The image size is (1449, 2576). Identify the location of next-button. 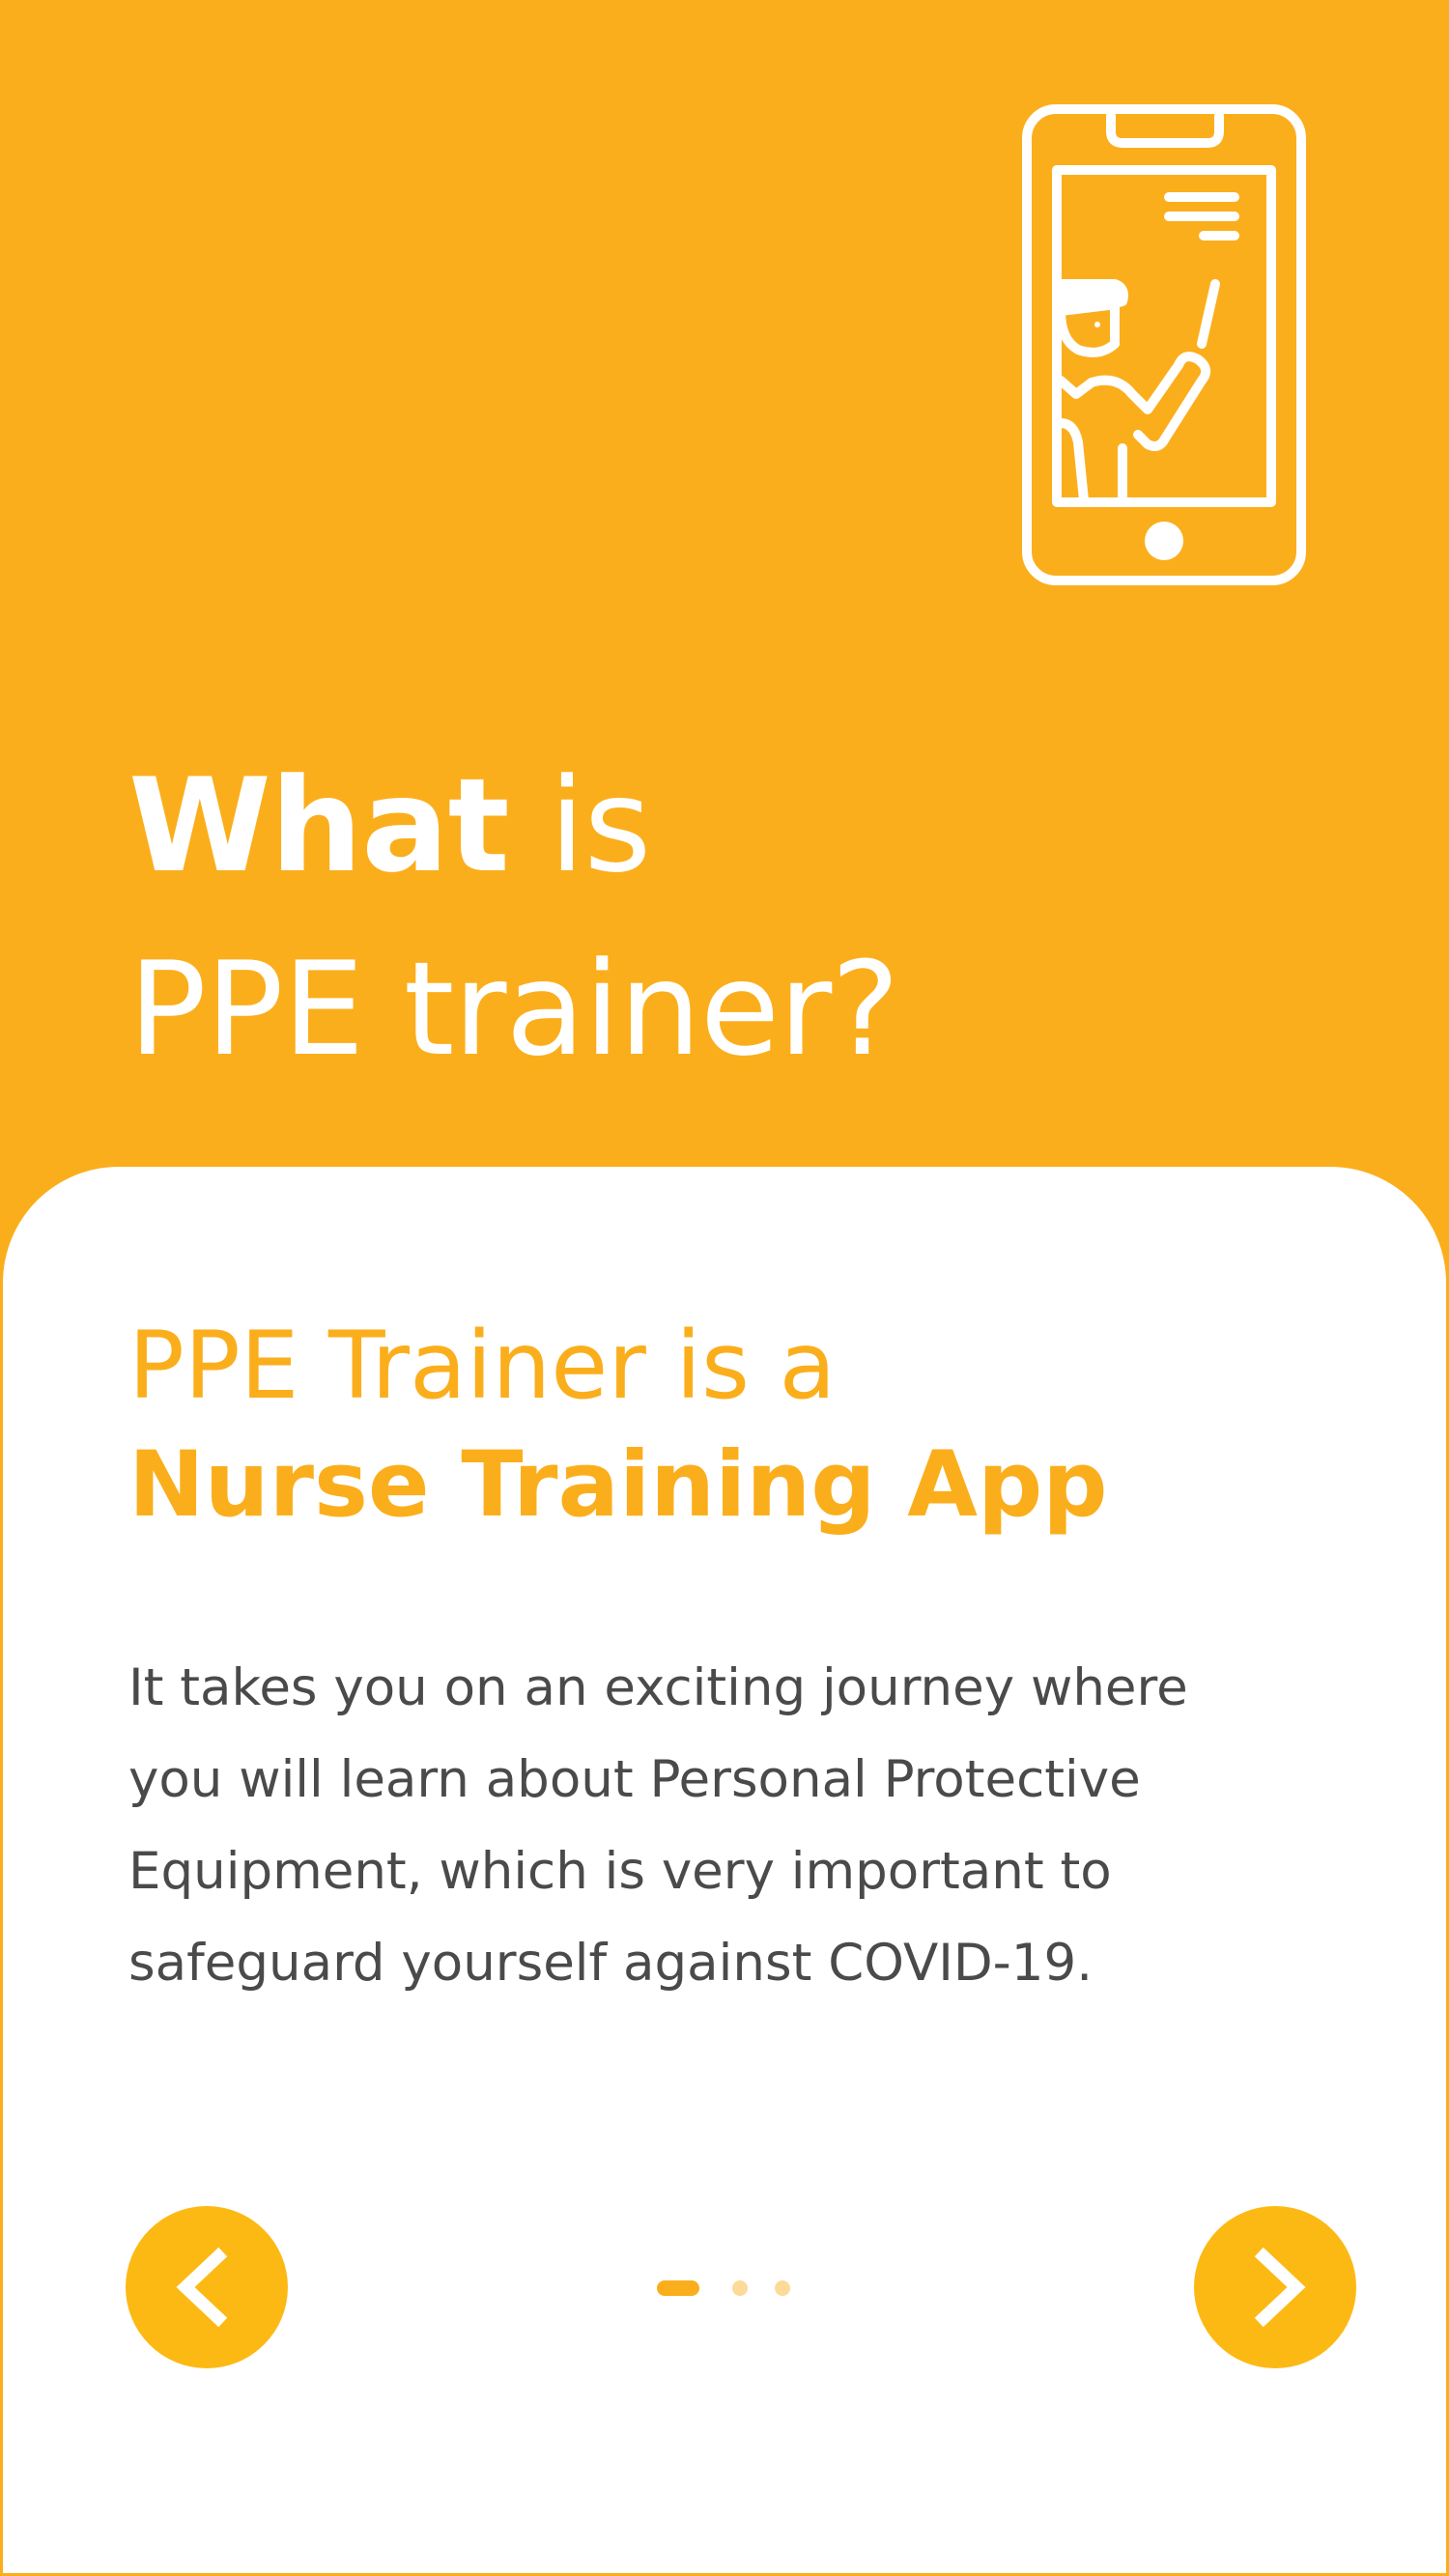
(1275, 2287).